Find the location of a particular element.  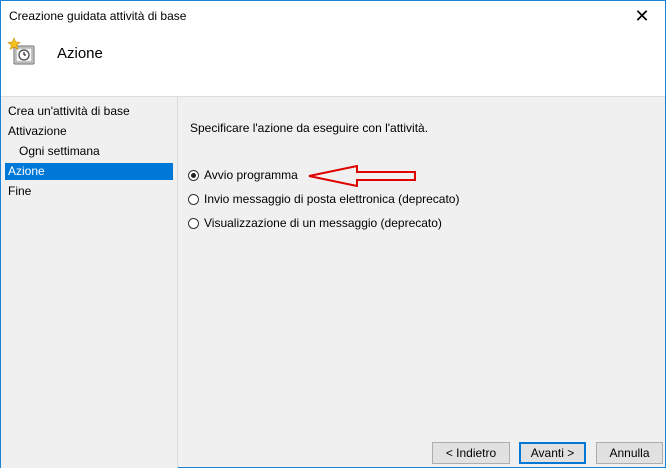

title-bar: Creazione guidata attività di base ✕ is located at coordinates (333, 16).